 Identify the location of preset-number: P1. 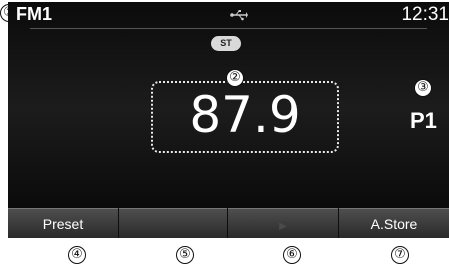
(423, 120).